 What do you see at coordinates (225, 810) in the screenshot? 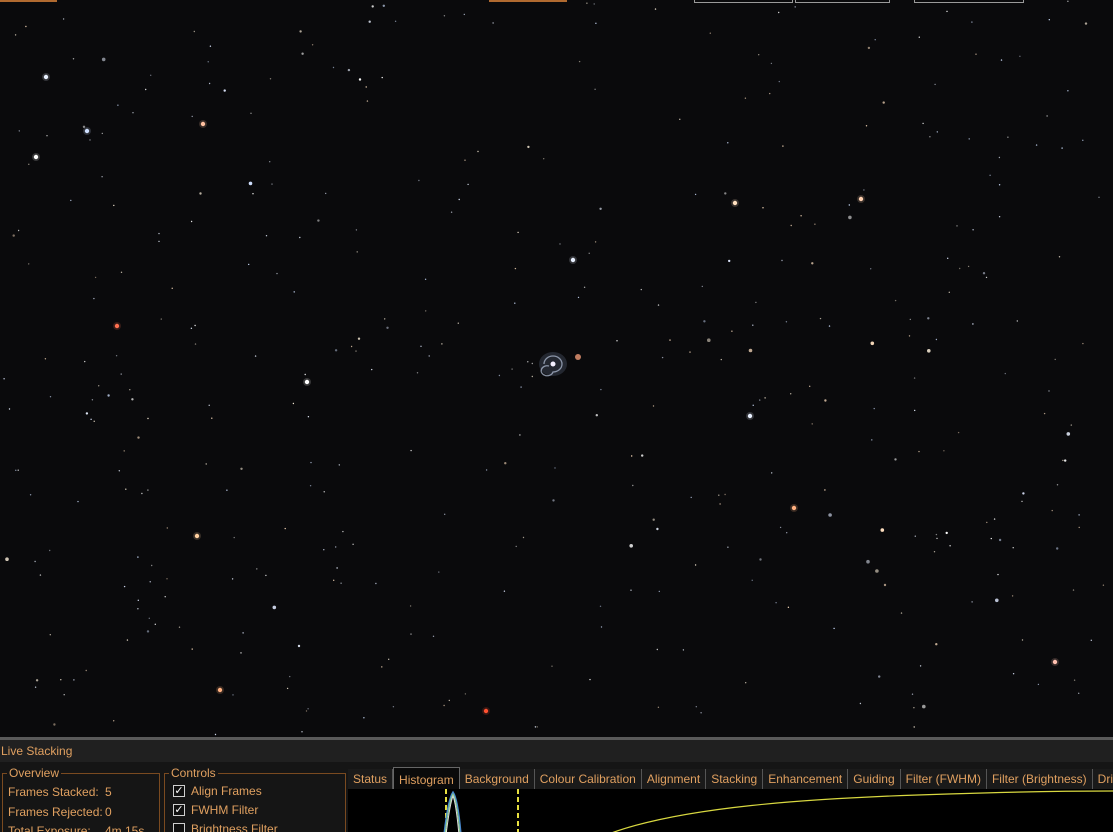
I see `checkbox-label: FWHM Filter` at bounding box center [225, 810].